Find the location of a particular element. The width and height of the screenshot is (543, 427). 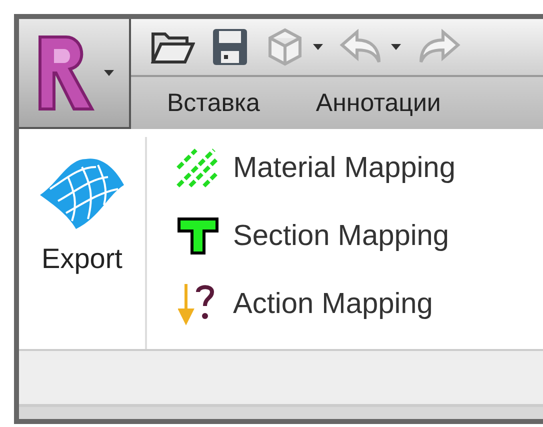

ribbon-tab: Аннотации is located at coordinates (378, 103).